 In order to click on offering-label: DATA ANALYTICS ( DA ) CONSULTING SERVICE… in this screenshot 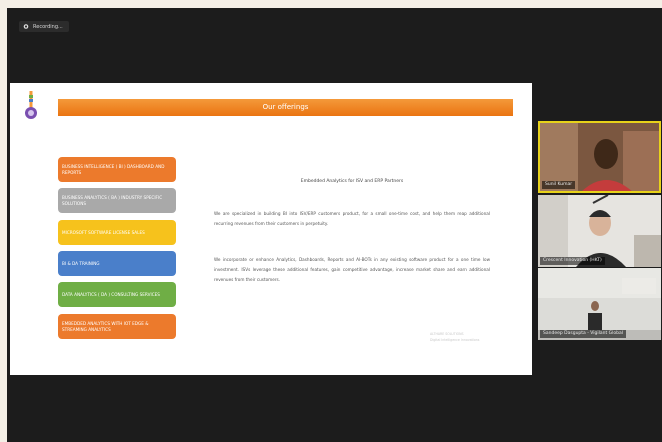, I will do `click(111, 294)`.